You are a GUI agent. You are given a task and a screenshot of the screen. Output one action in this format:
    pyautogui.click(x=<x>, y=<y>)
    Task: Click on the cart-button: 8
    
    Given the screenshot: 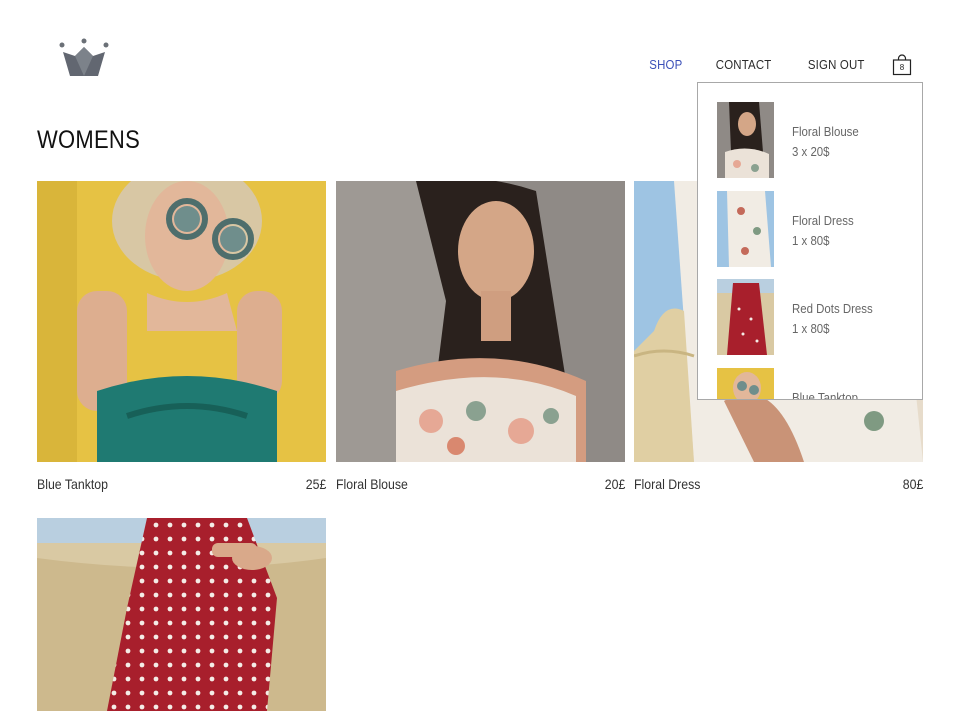 What is the action you would take?
    pyautogui.click(x=902, y=65)
    